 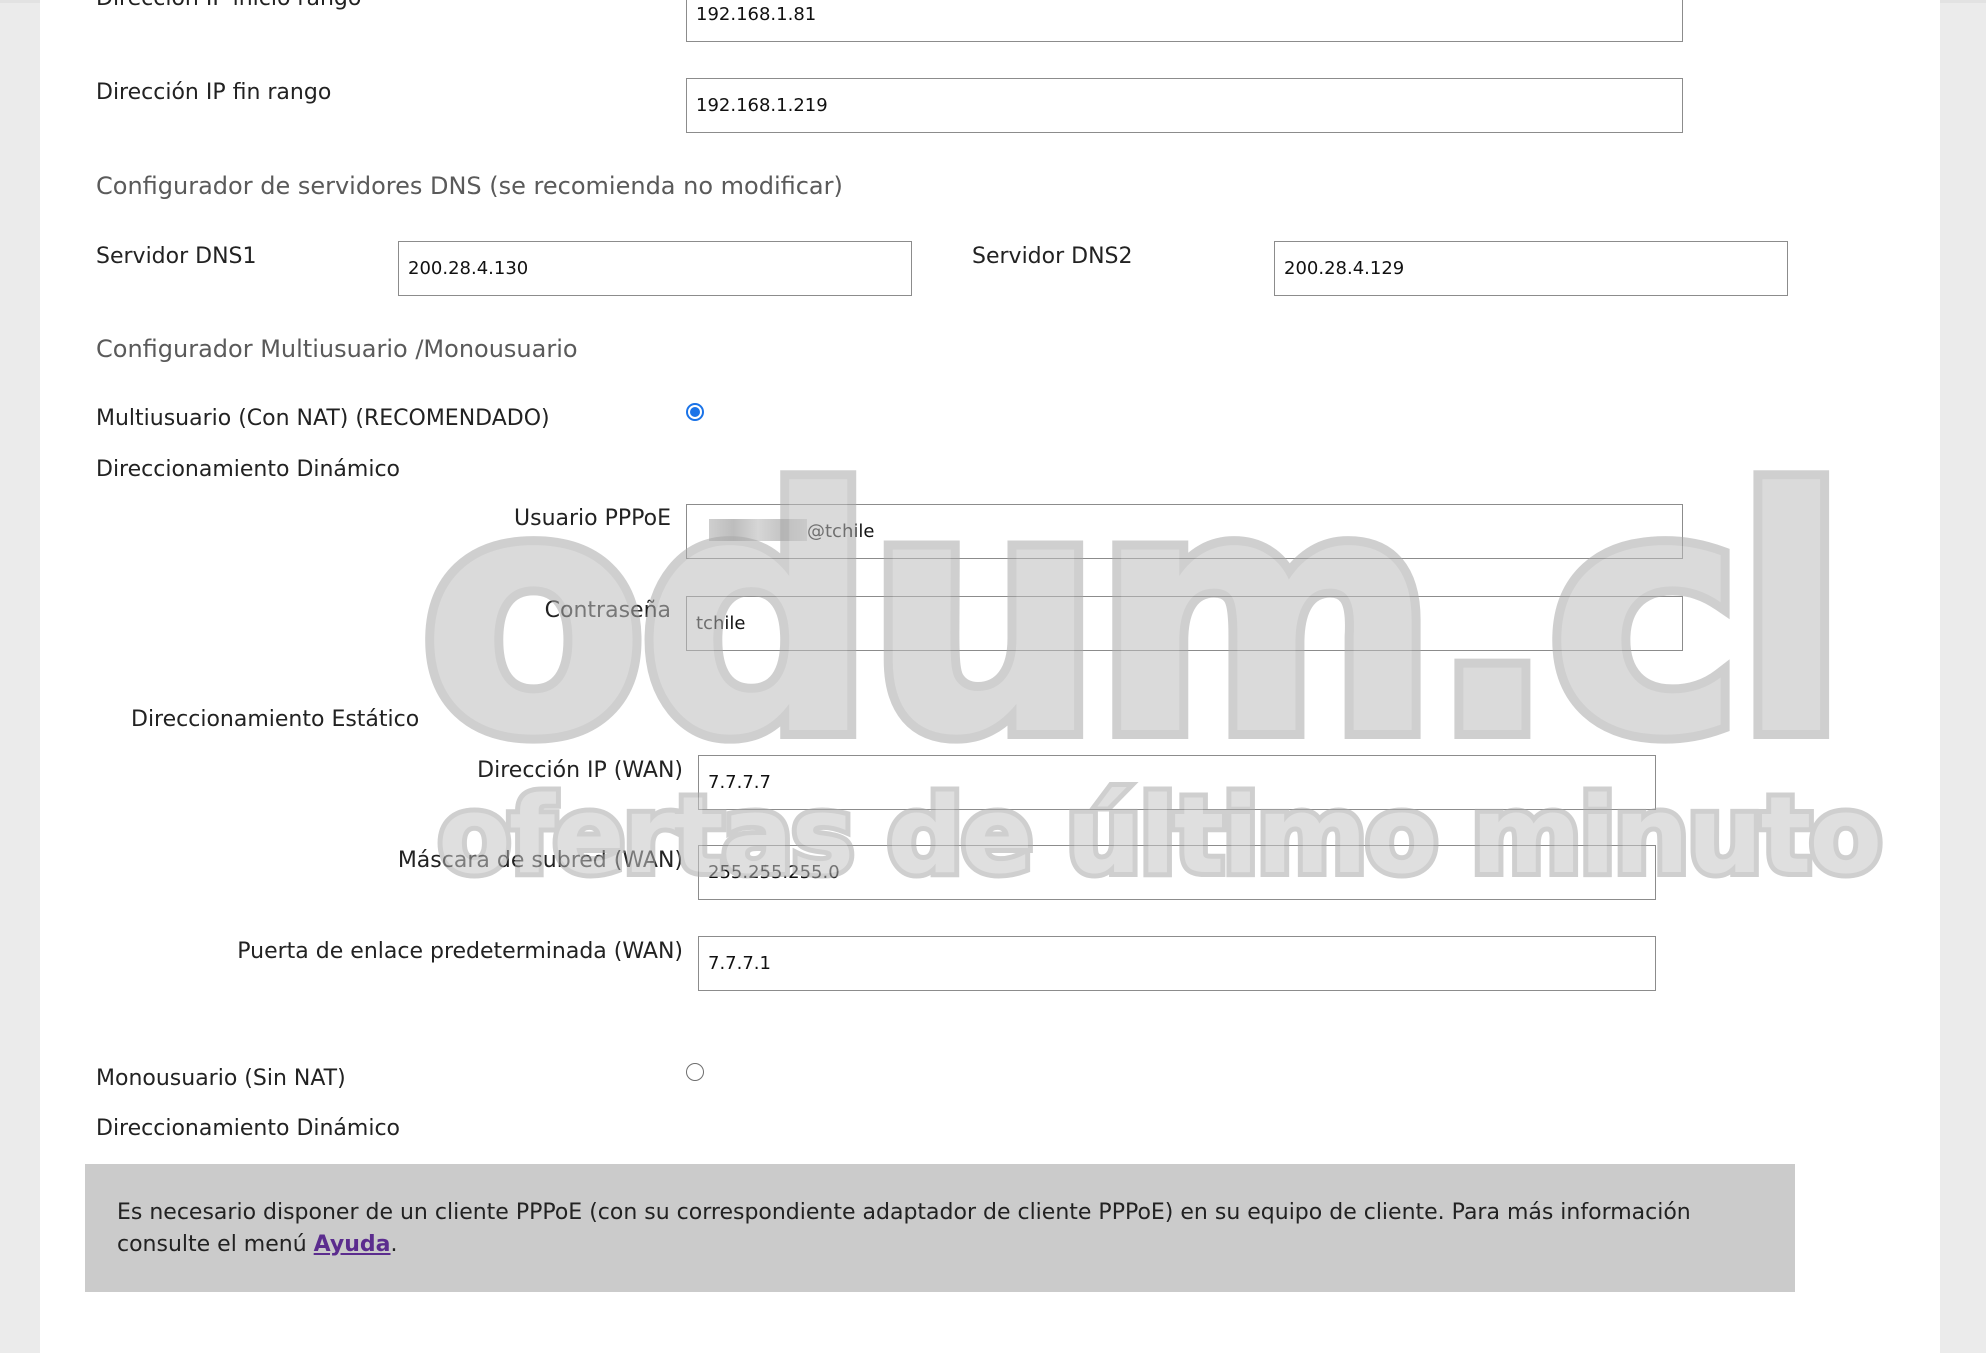 I want to click on pppoe-user-suffix: @tchile, so click(x=841, y=531).